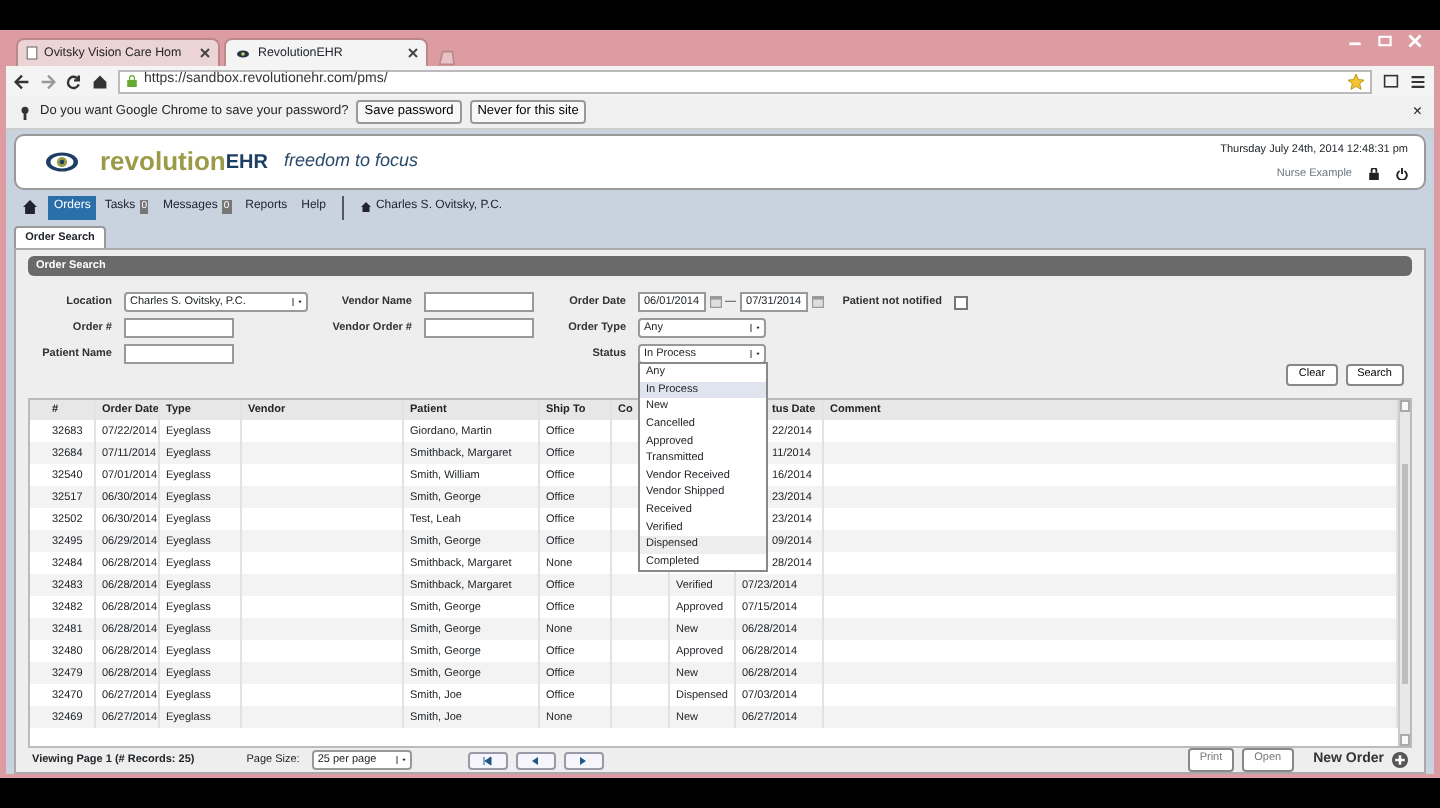 This screenshot has height=808, width=1440. I want to click on logo-text: EHR, so click(246, 163).